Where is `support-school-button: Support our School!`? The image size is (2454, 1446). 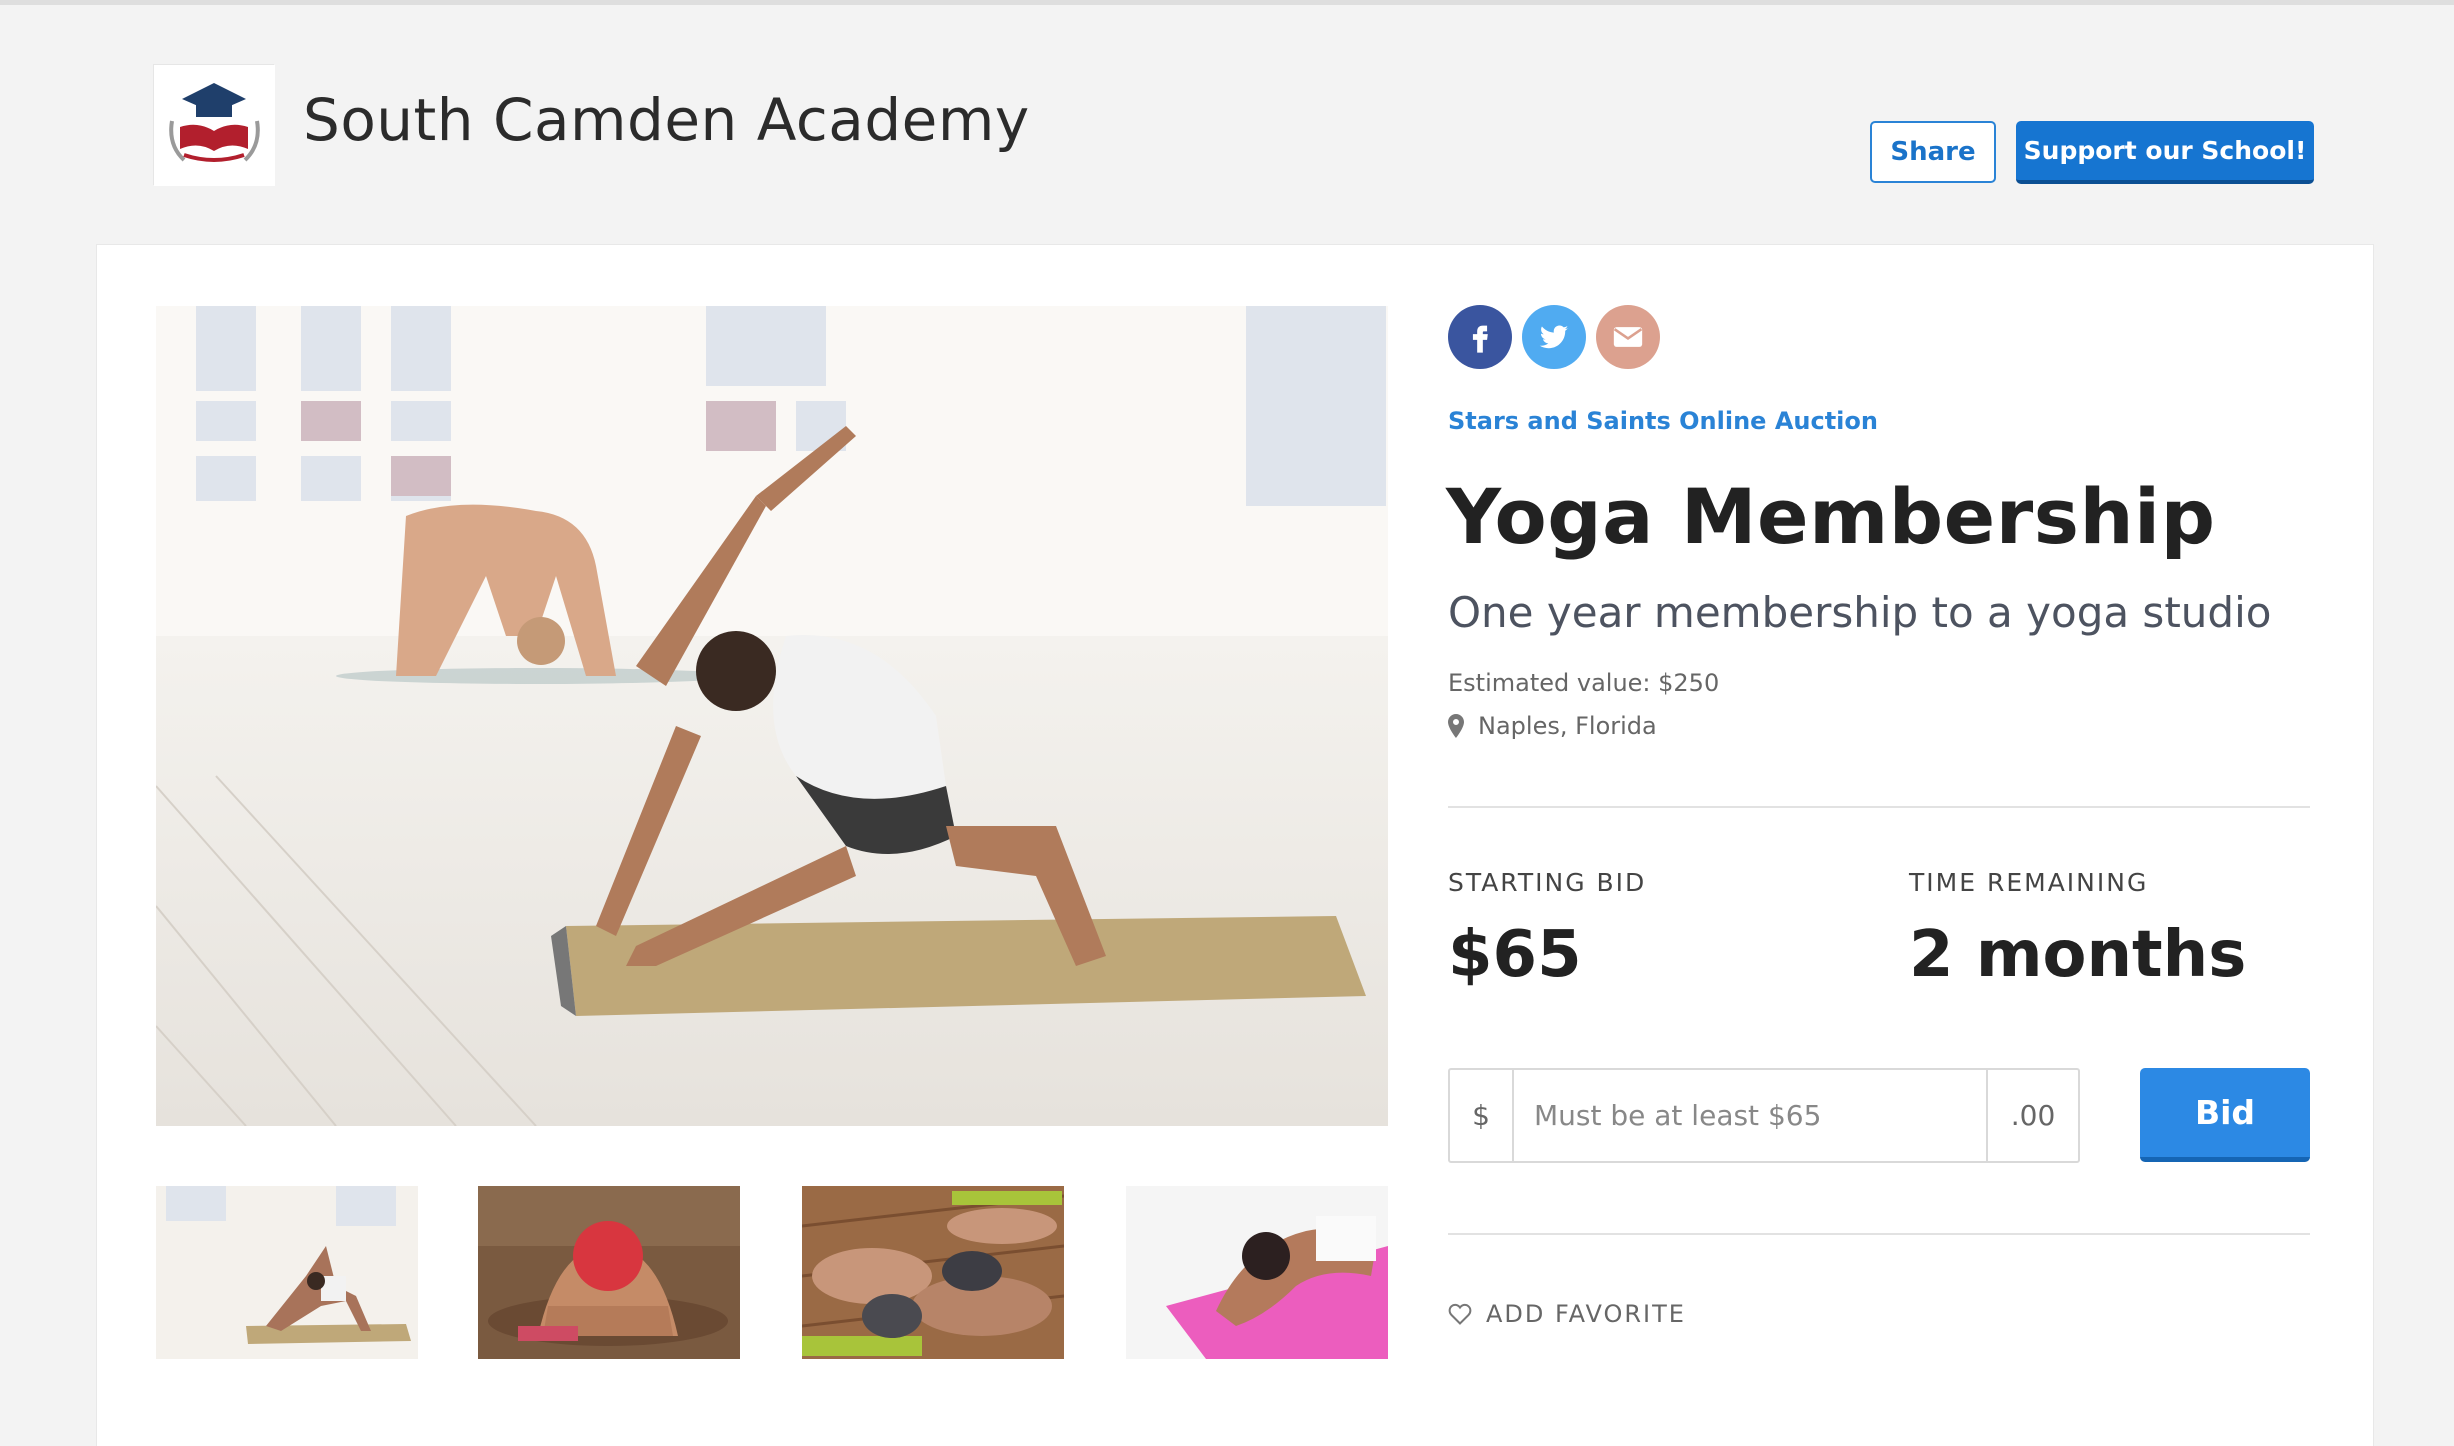
support-school-button: Support our School! is located at coordinates (2165, 152).